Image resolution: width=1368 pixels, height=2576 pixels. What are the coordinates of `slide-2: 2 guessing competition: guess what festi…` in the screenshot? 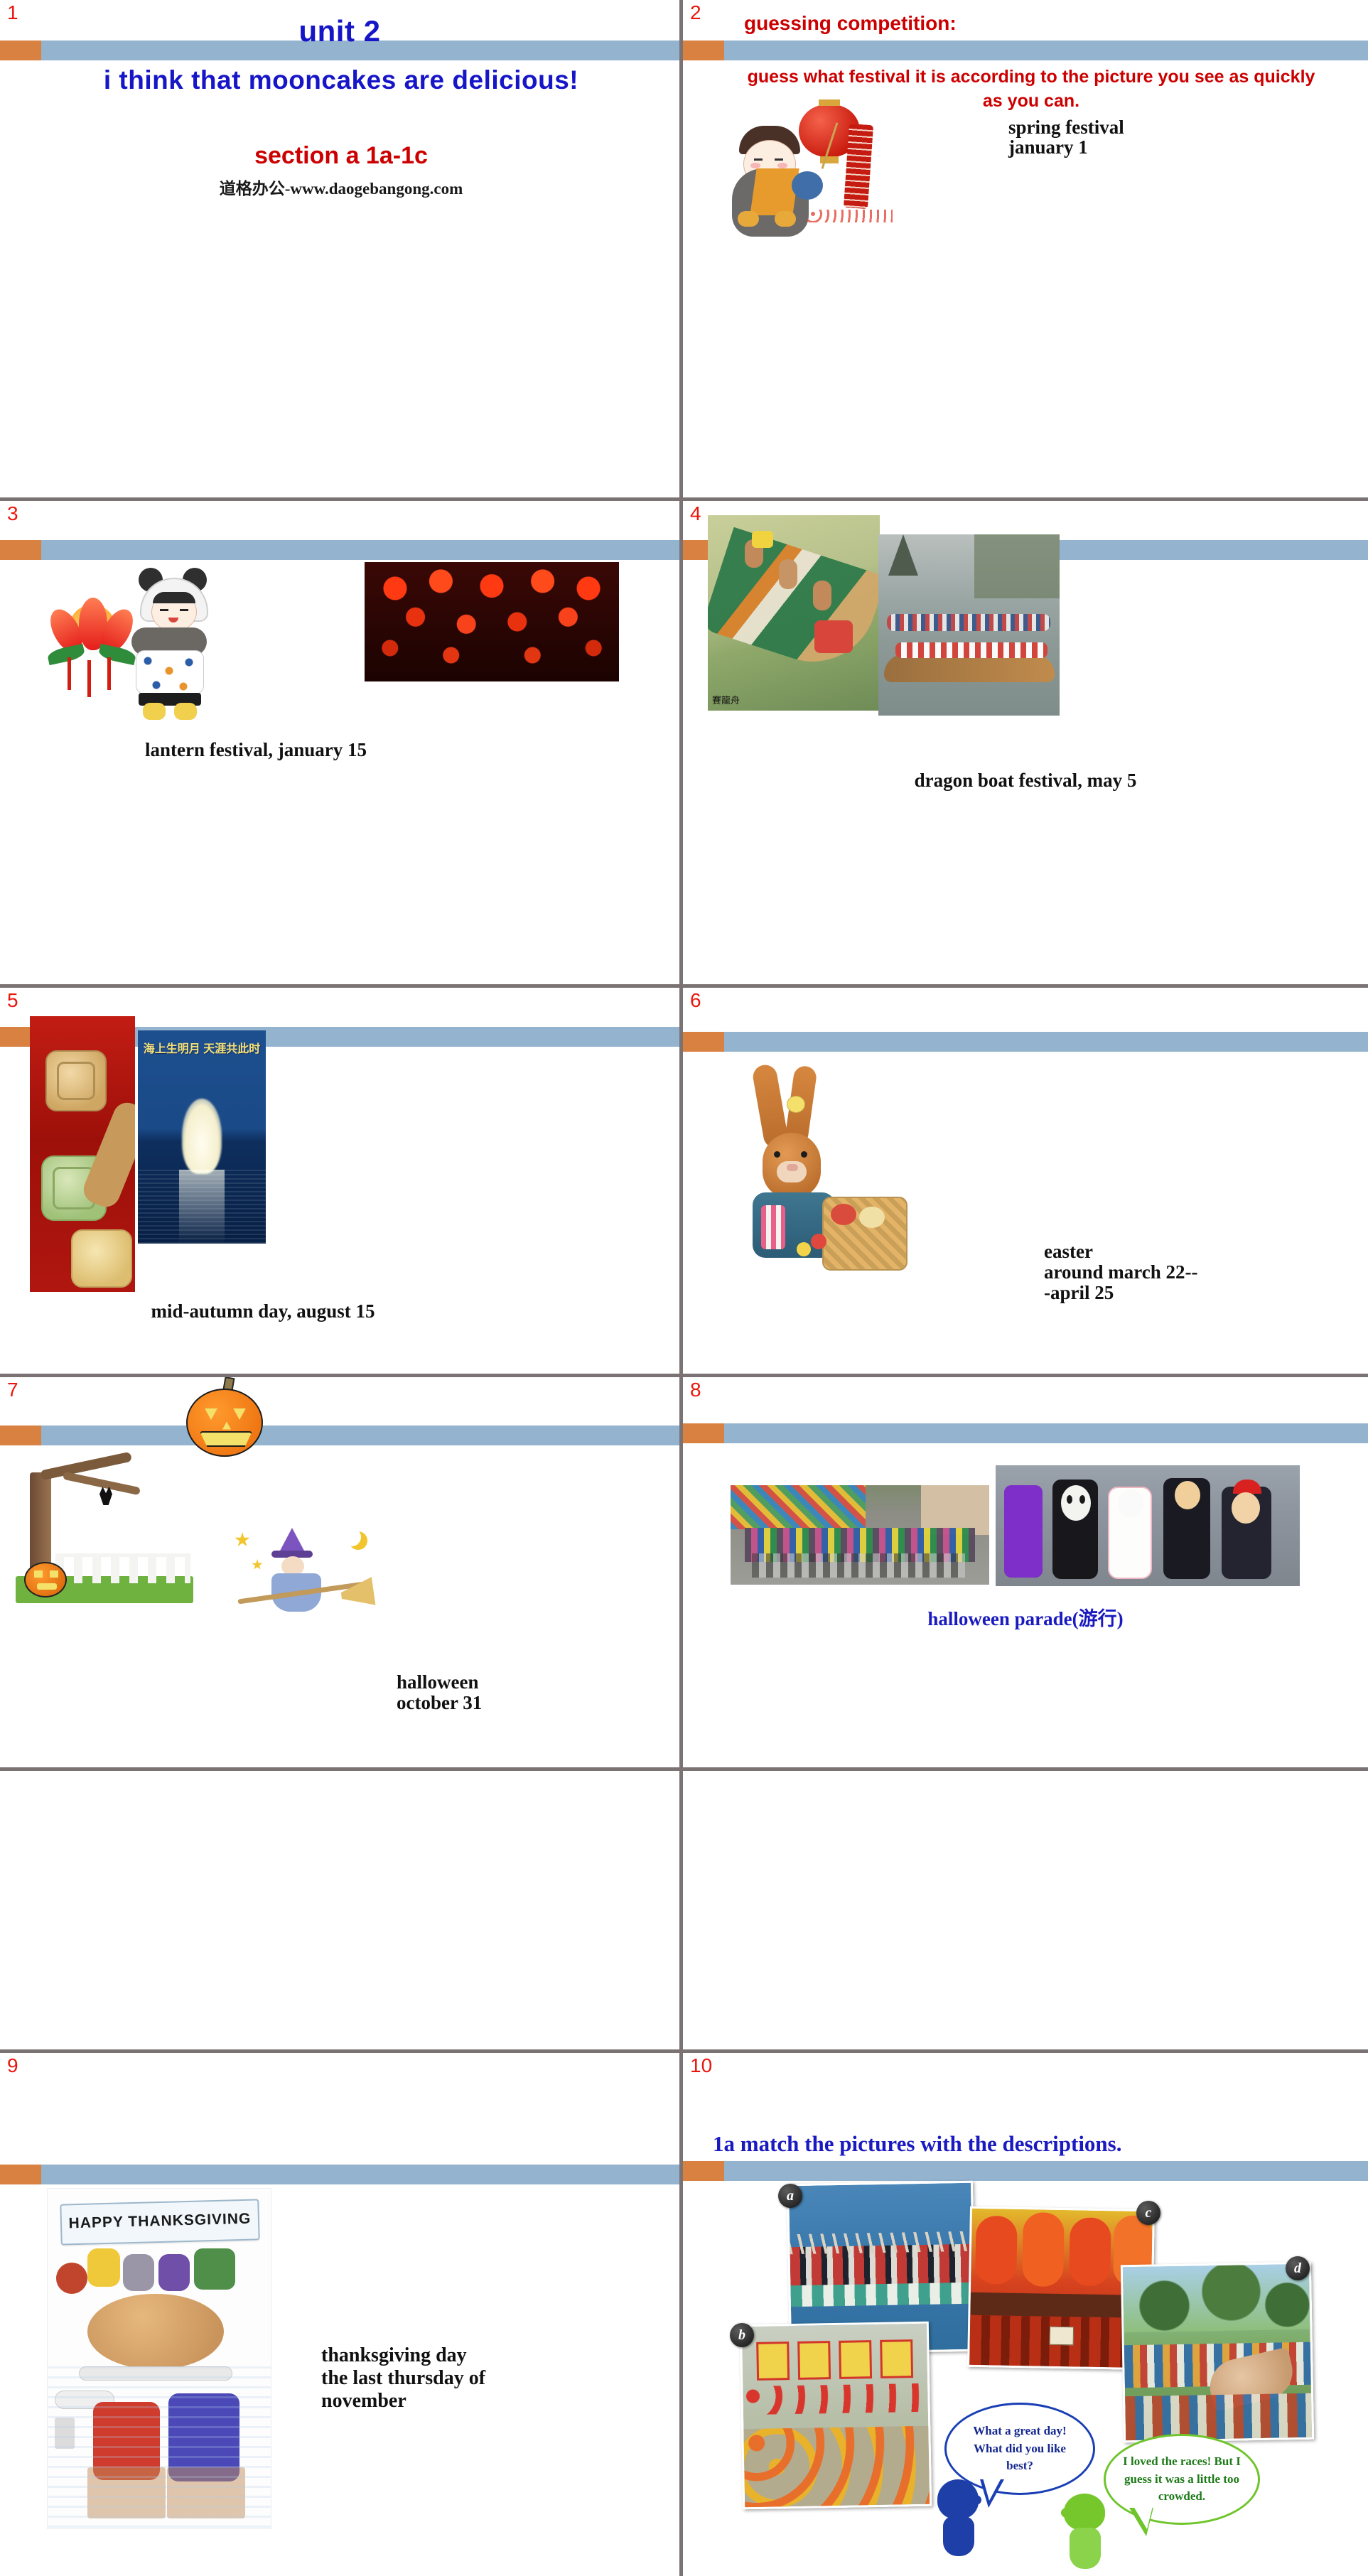 It's located at (1025, 248).